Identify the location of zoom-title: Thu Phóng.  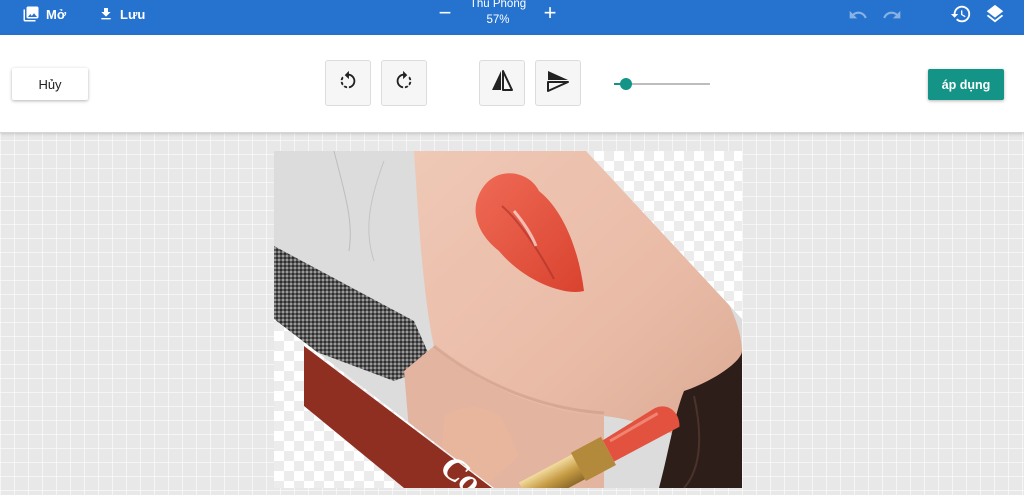
(498, 5).